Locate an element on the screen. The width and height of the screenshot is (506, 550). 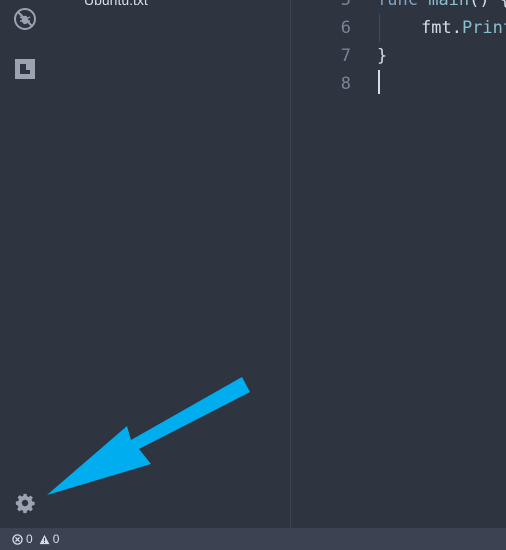
gear-icon is located at coordinates (25, 503).